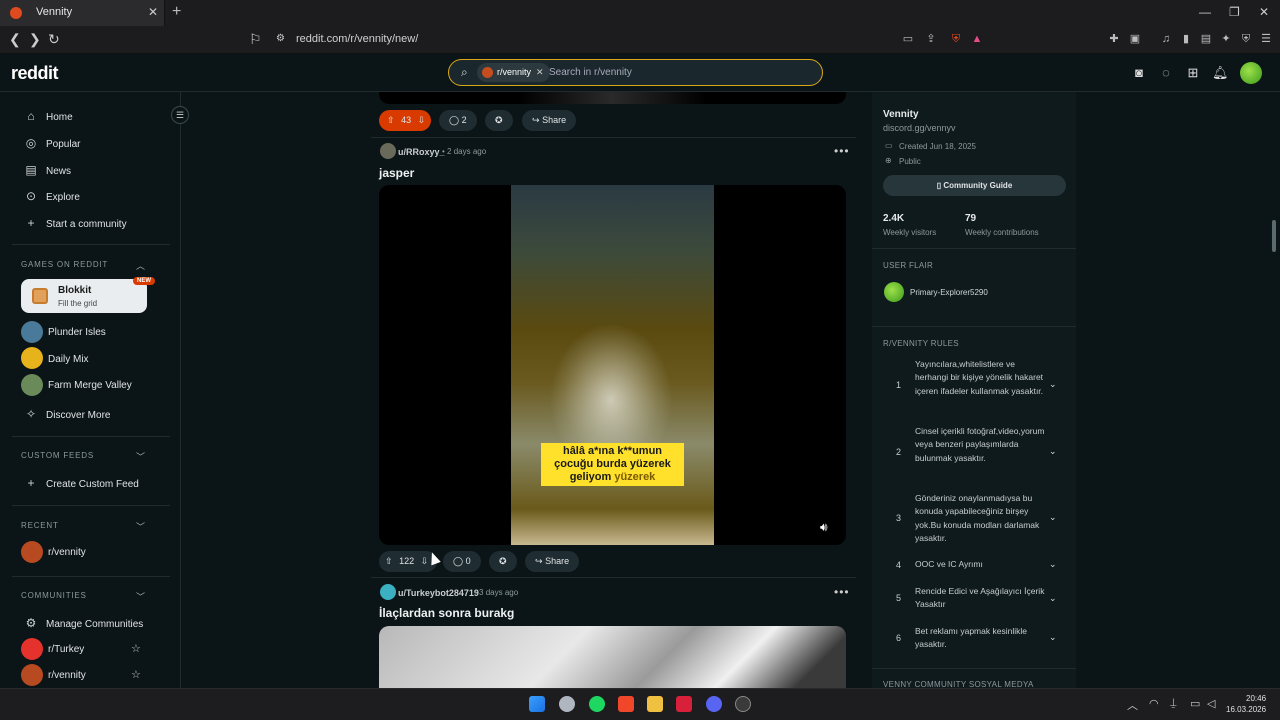 The image size is (1280, 720). I want to click on recent-vennity: r/vennity, so click(67, 552).